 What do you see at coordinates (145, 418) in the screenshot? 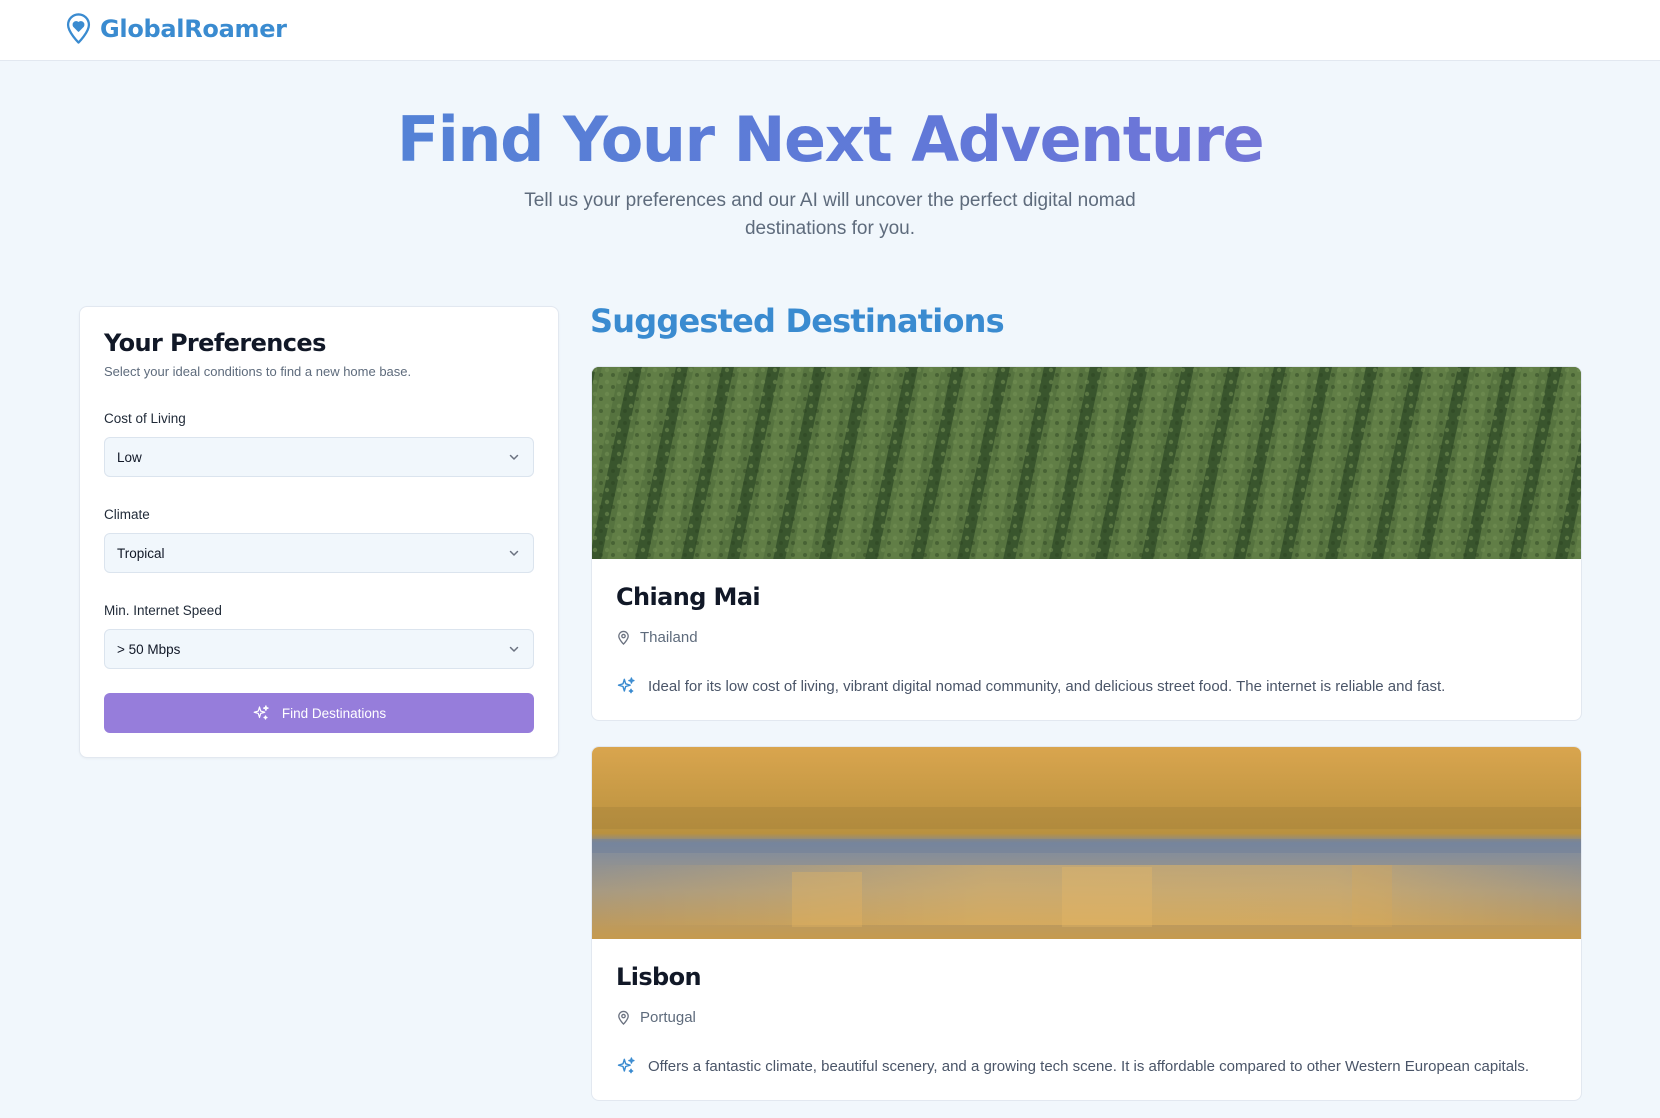
I see `cost-of-living-label: Cost of Living` at bounding box center [145, 418].